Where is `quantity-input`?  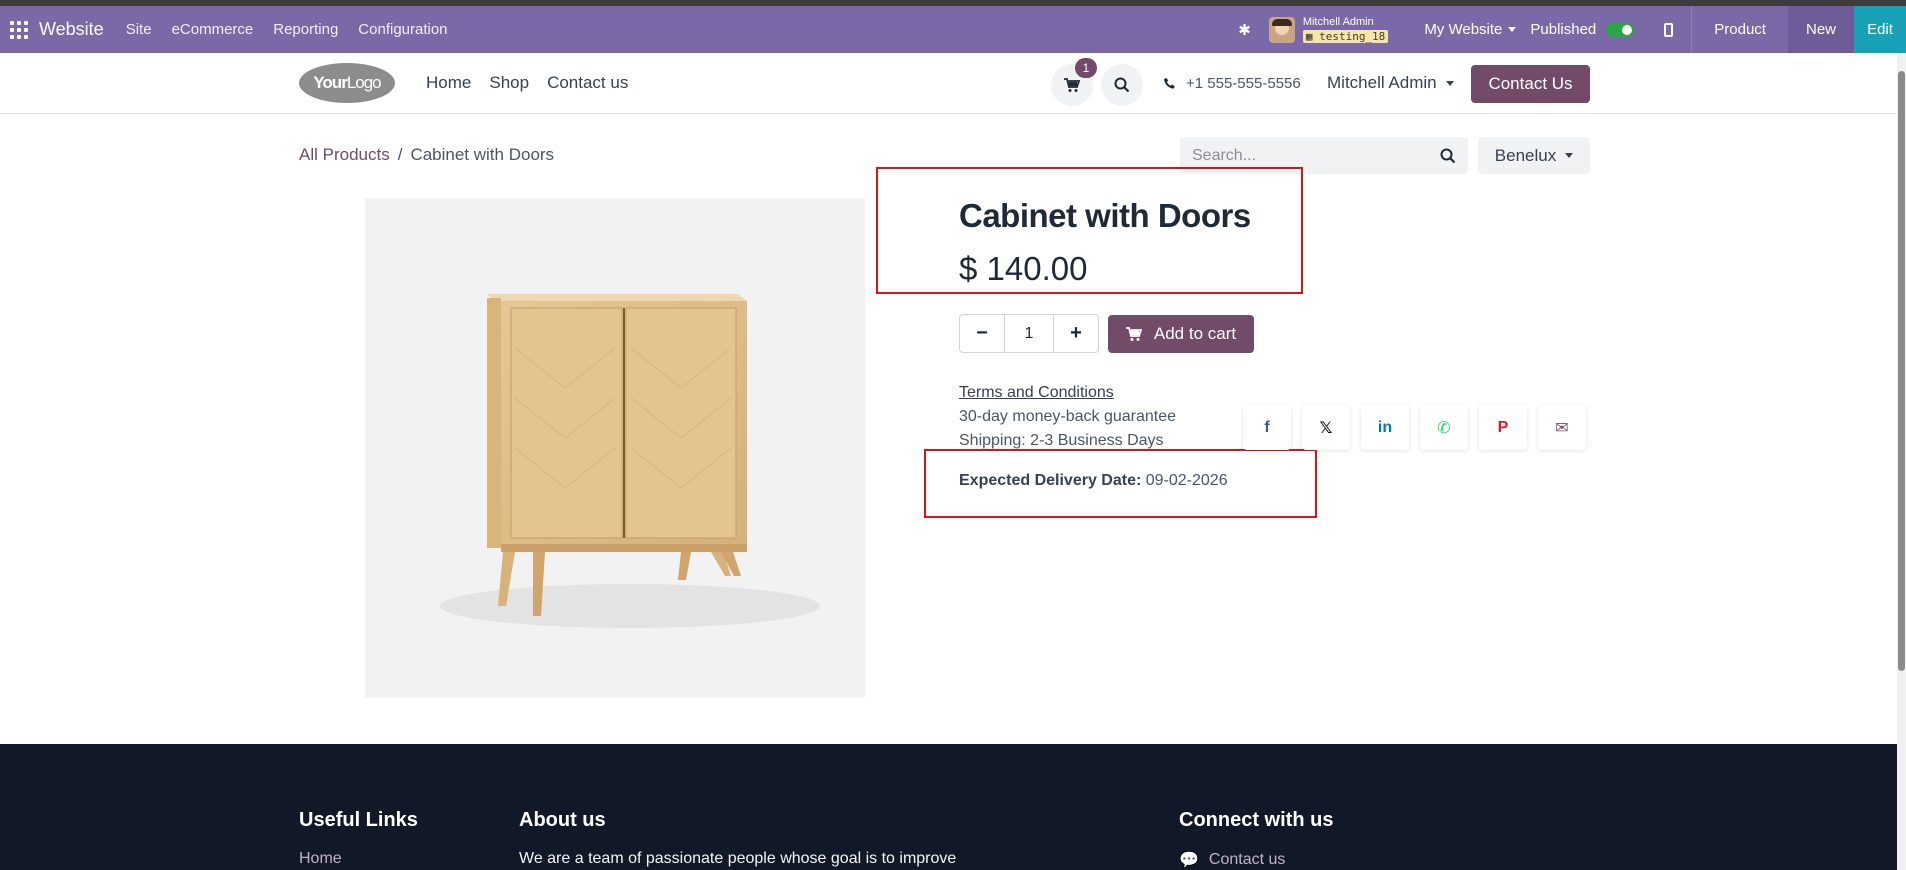
quantity-input is located at coordinates (1029, 333).